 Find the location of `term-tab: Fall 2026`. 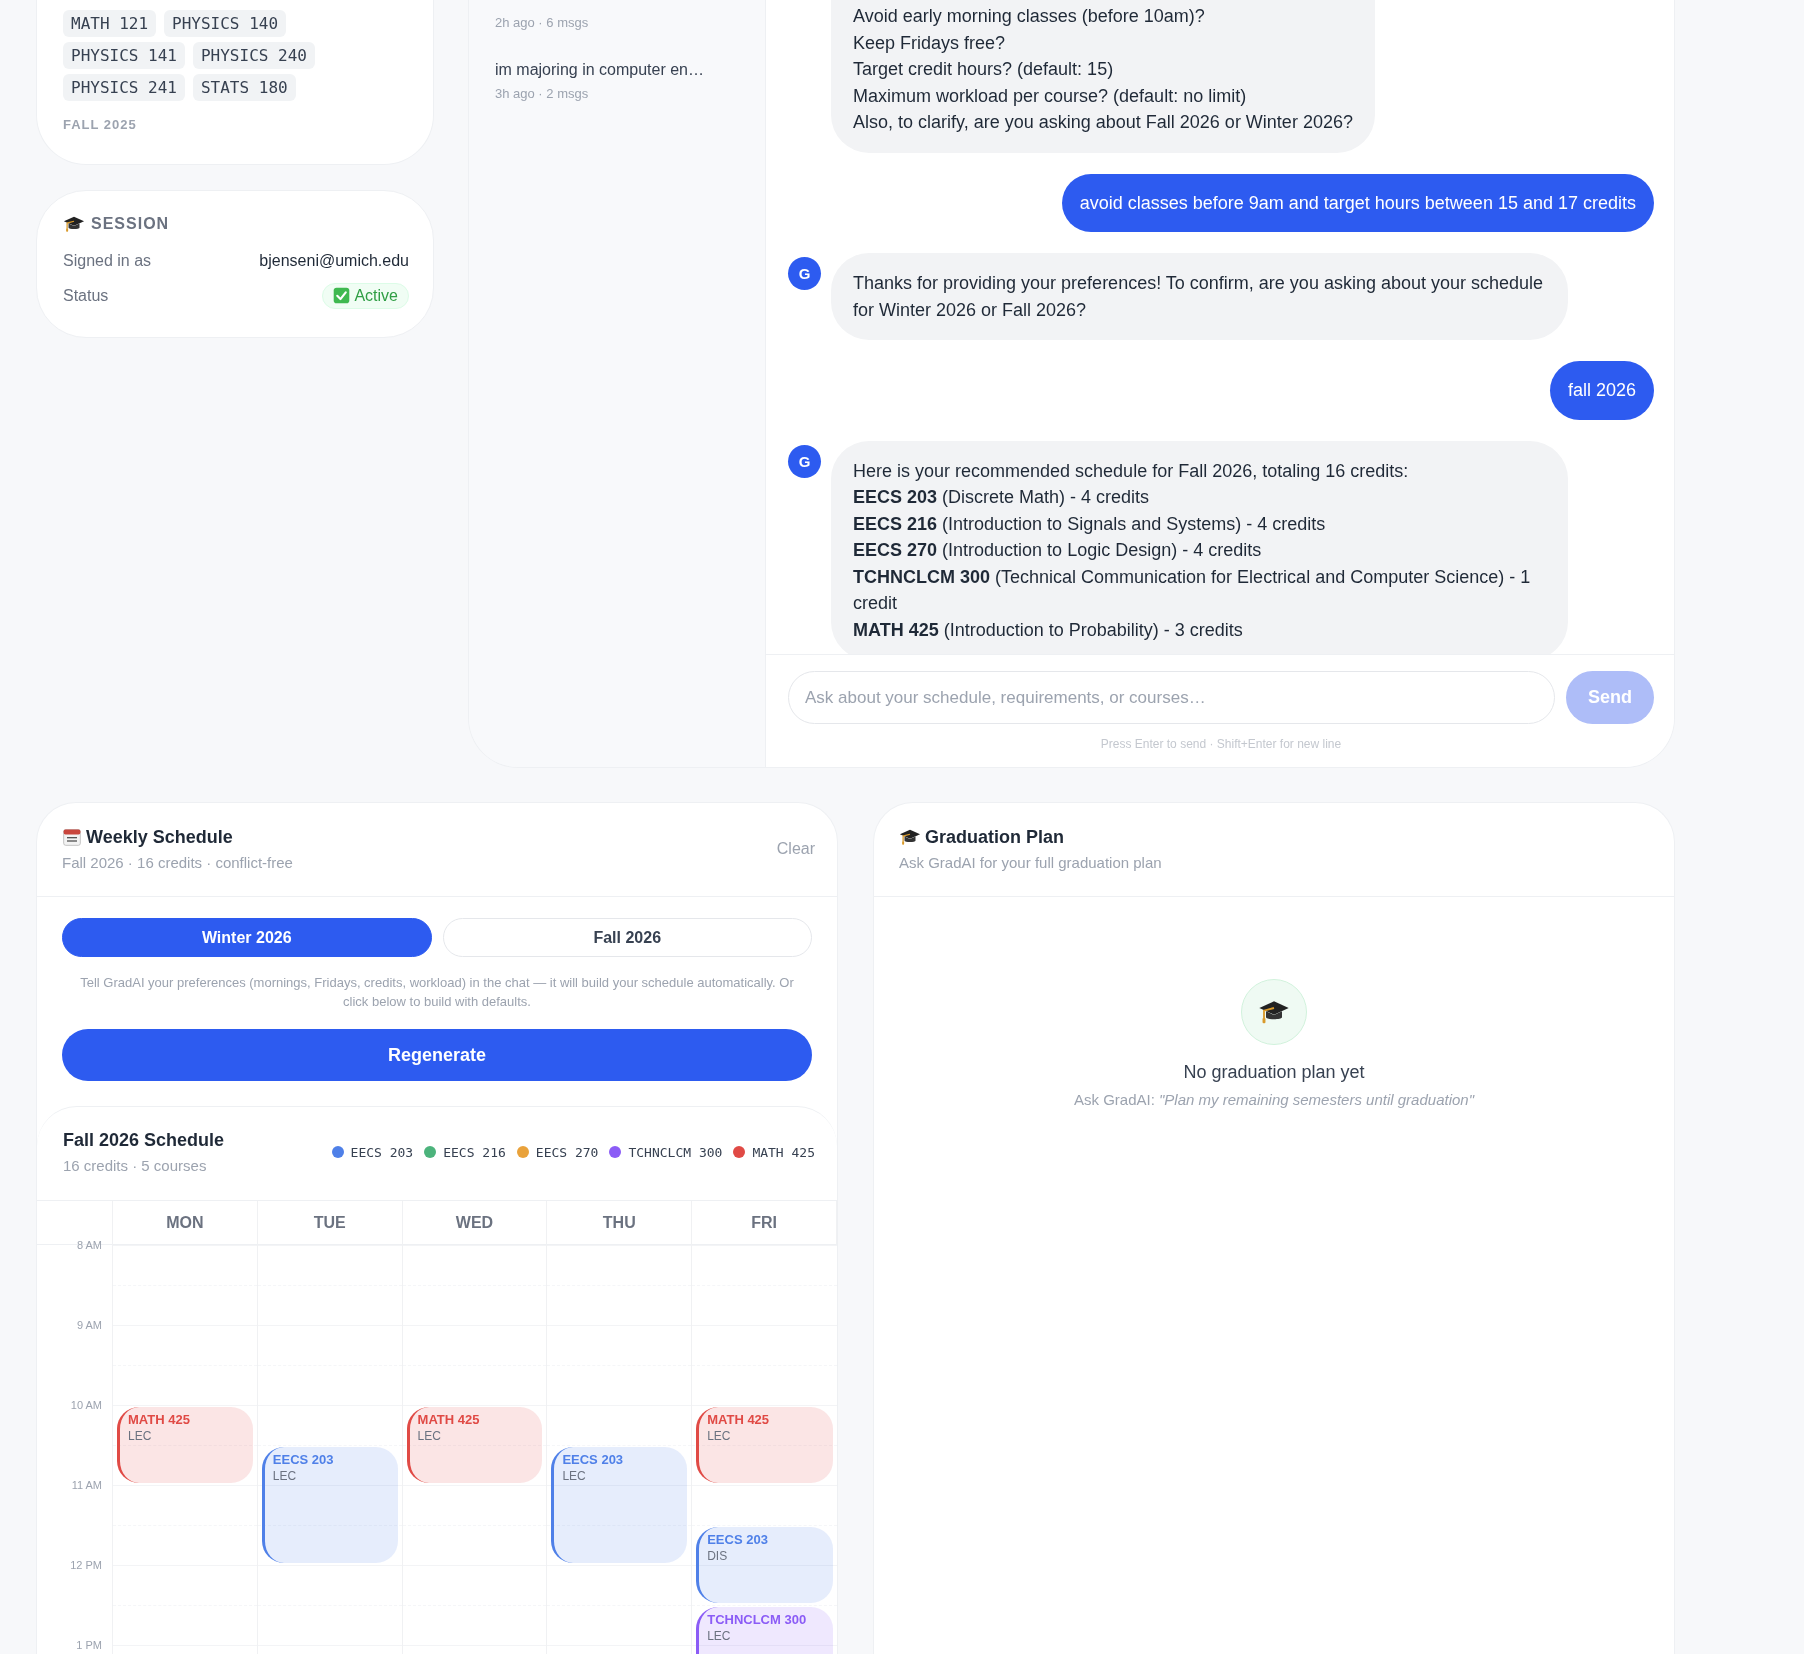

term-tab: Fall 2026 is located at coordinates (627, 937).